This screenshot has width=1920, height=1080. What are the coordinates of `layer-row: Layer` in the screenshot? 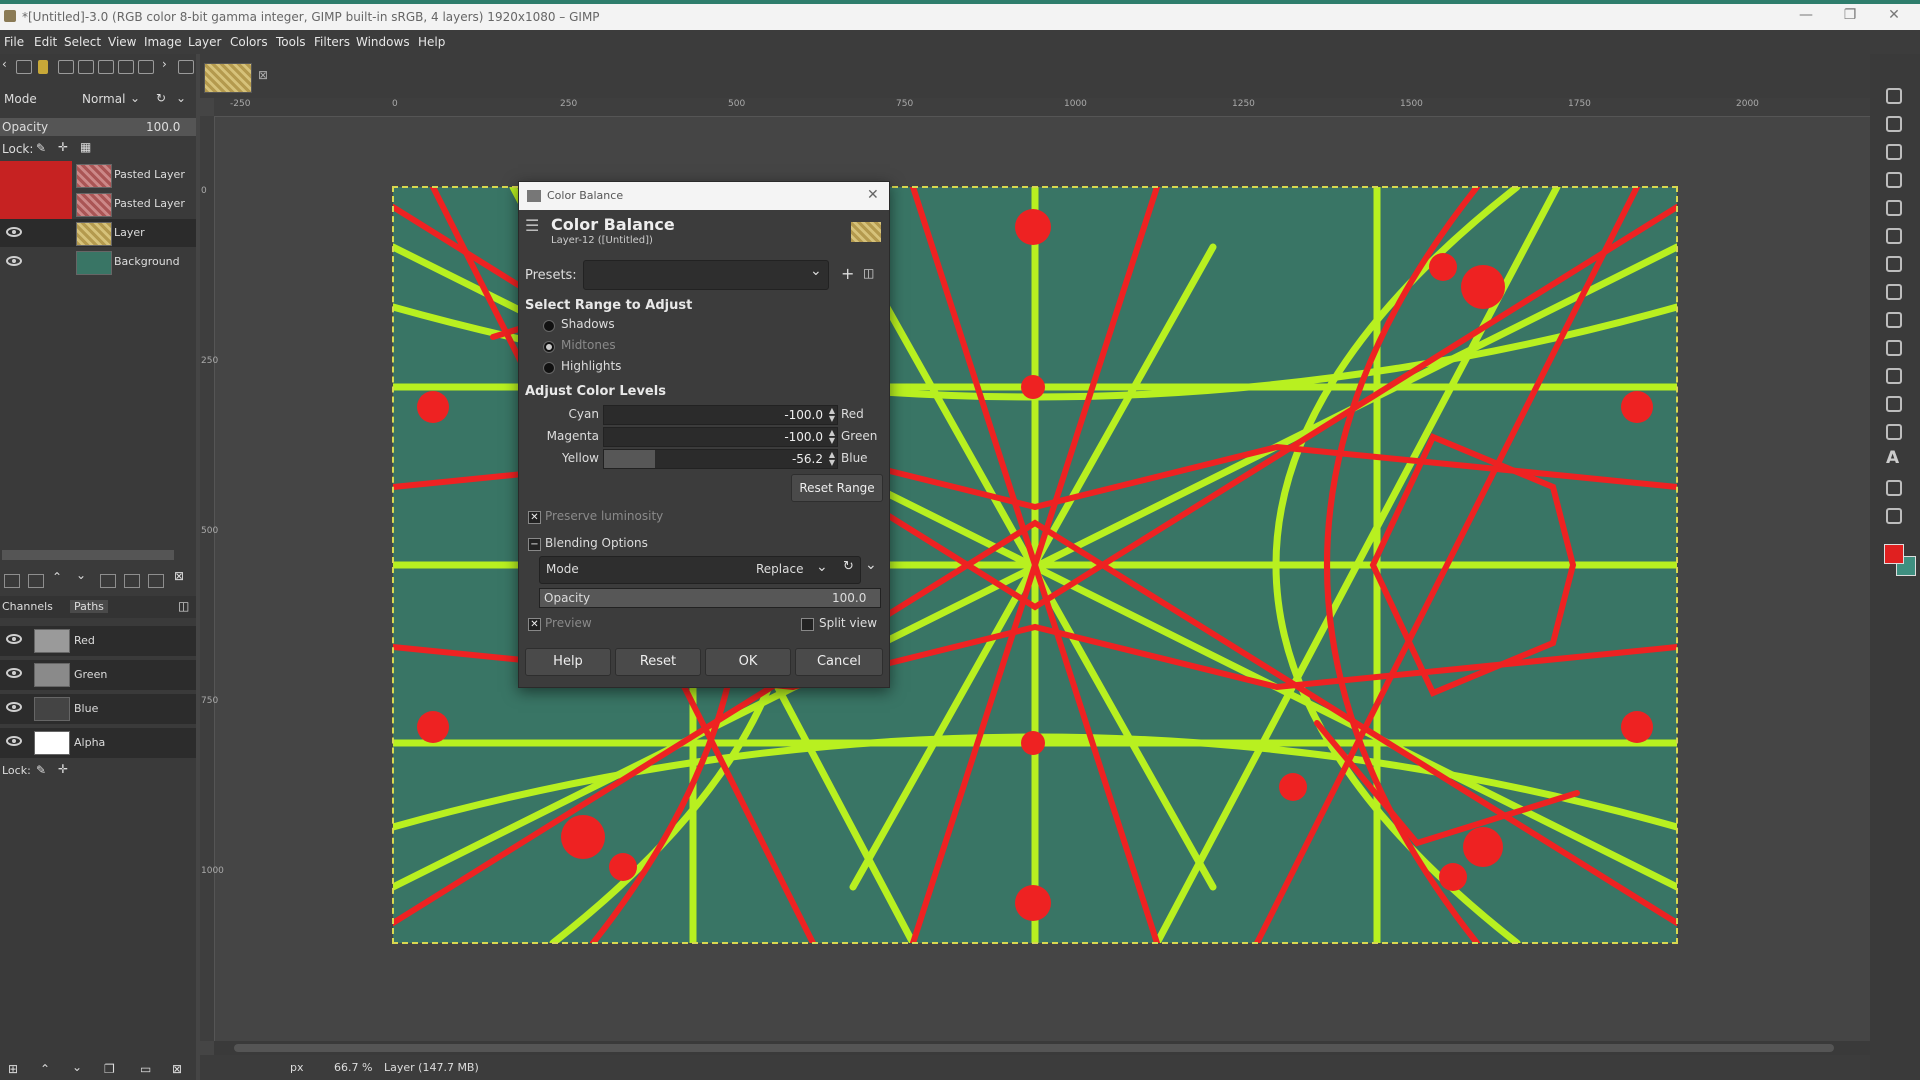 It's located at (98, 233).